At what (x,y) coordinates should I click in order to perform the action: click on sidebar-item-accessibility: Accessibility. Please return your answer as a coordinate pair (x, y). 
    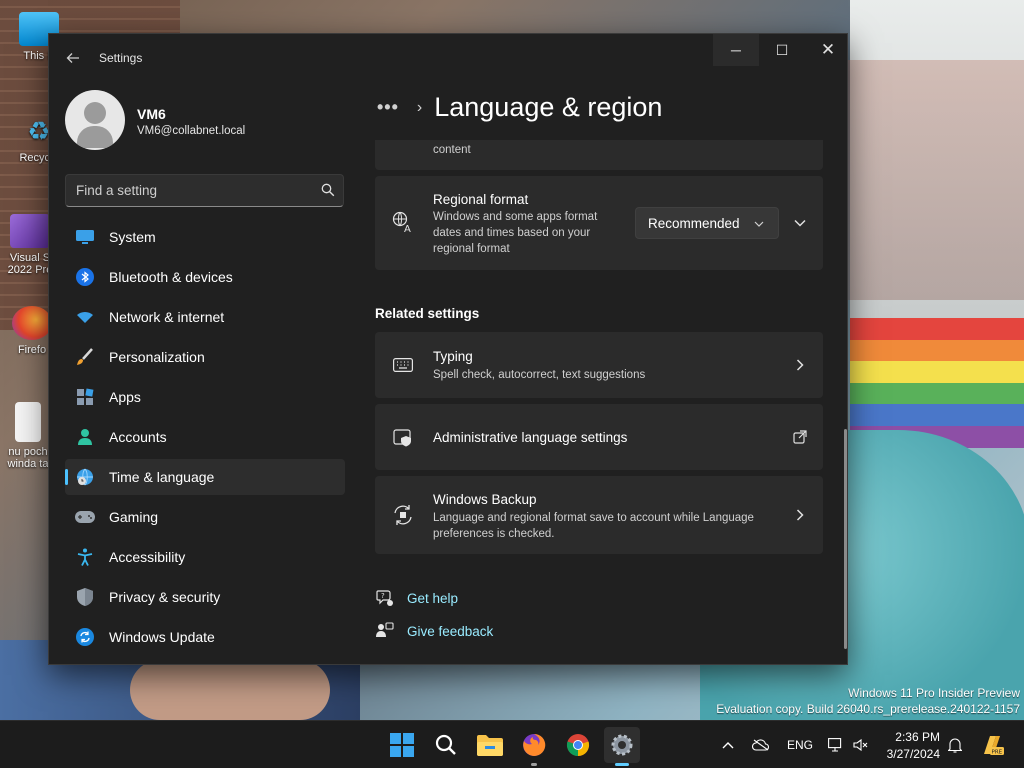
    Looking at the image, I should click on (205, 557).